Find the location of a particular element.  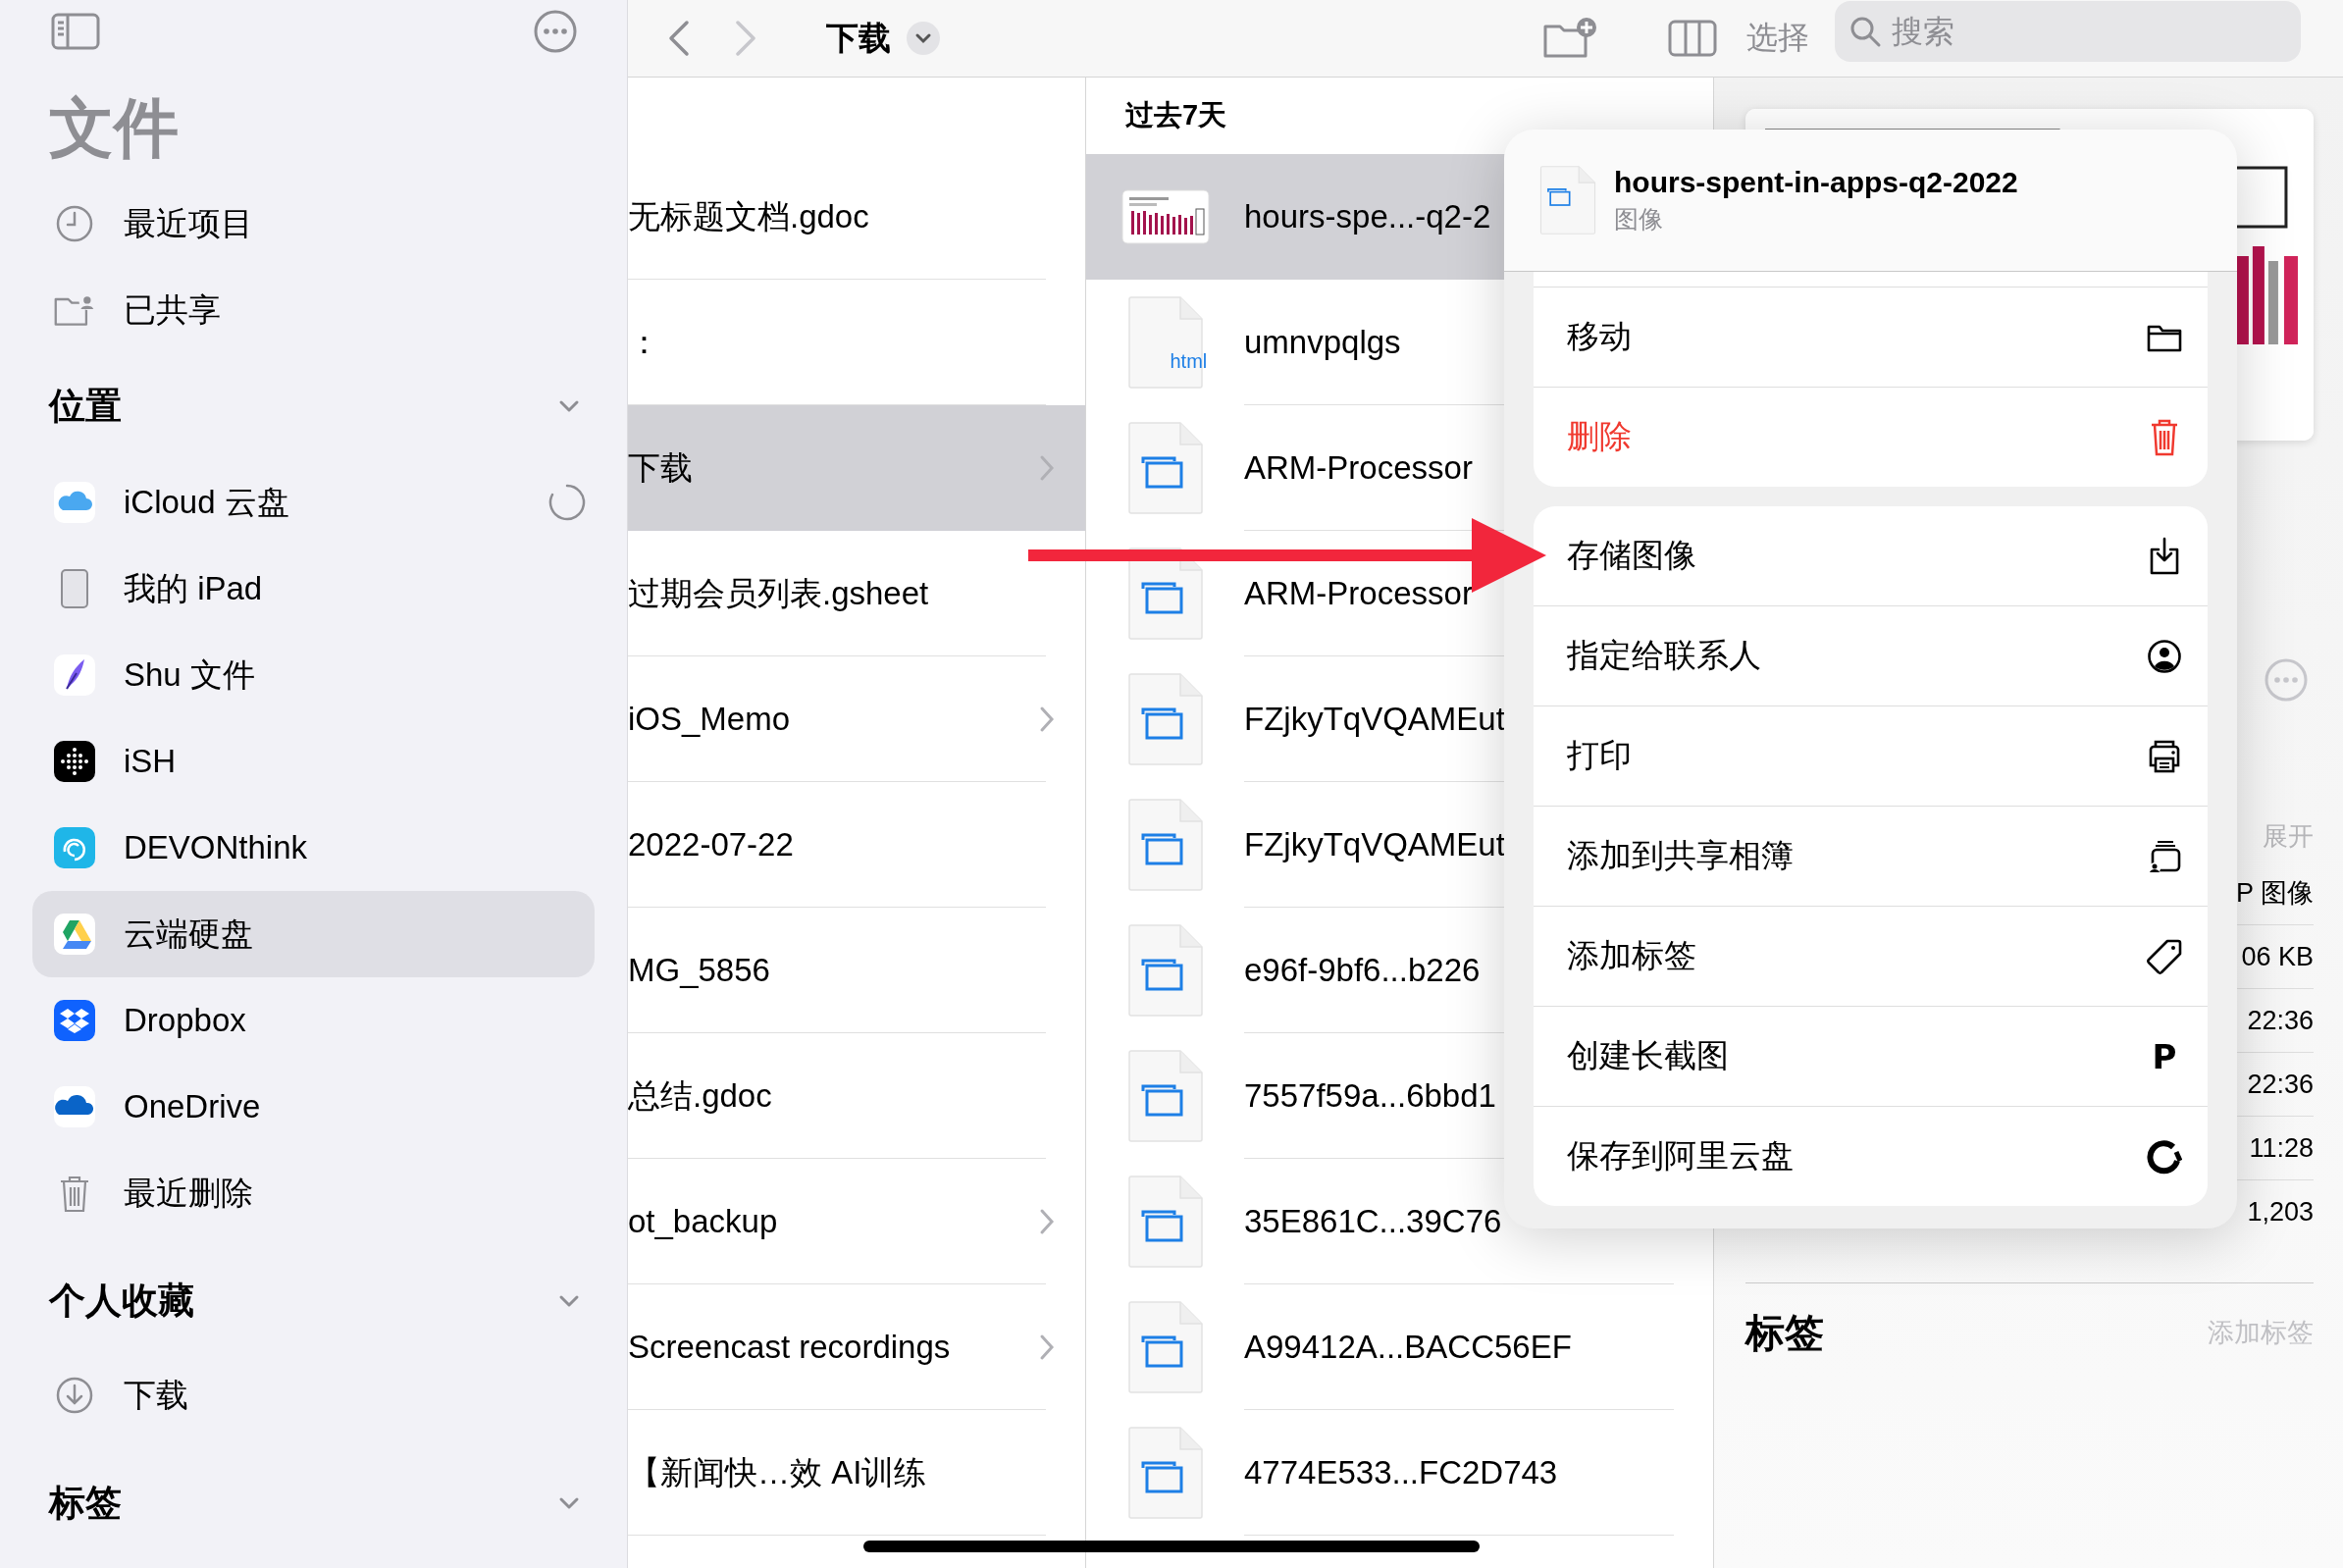

sidebar-item: 我的 iPad is located at coordinates (313, 589).